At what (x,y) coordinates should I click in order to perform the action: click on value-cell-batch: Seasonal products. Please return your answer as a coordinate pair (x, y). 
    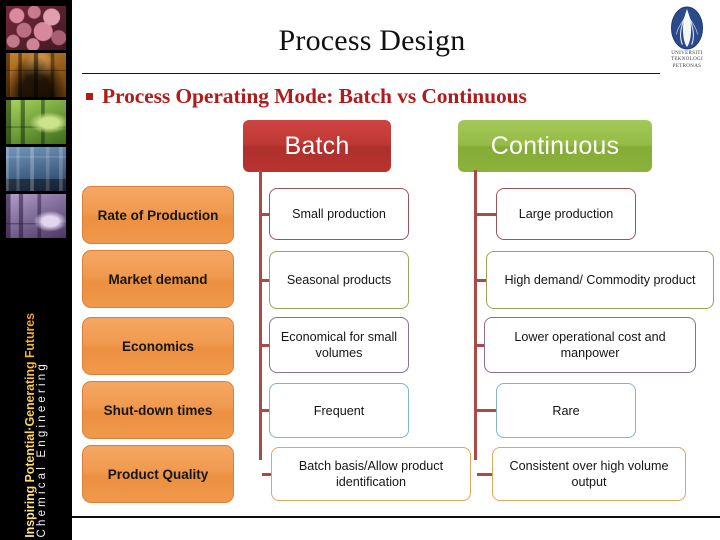
    Looking at the image, I should click on (339, 280).